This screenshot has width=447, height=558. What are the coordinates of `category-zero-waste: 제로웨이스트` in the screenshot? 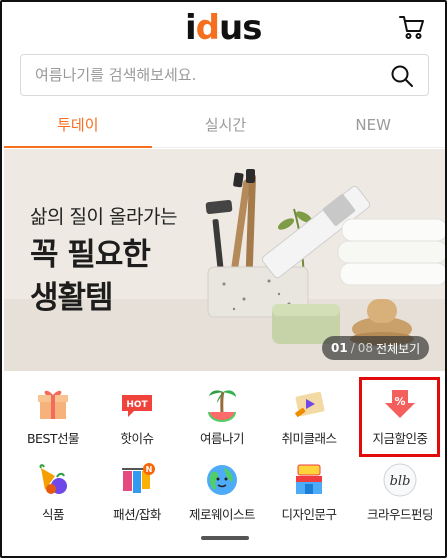 It's located at (222, 494).